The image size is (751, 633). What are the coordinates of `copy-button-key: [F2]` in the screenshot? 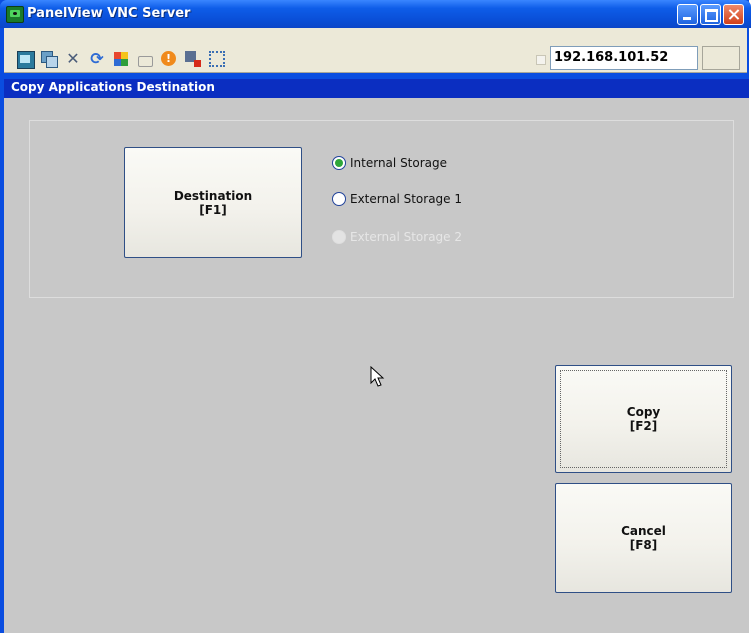 It's located at (643, 426).